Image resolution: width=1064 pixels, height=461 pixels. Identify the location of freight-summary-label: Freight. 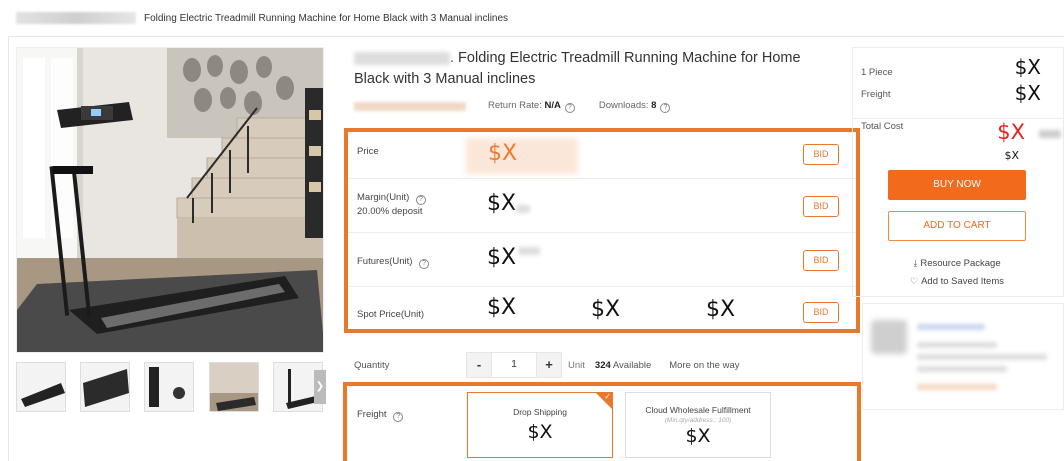
(876, 94).